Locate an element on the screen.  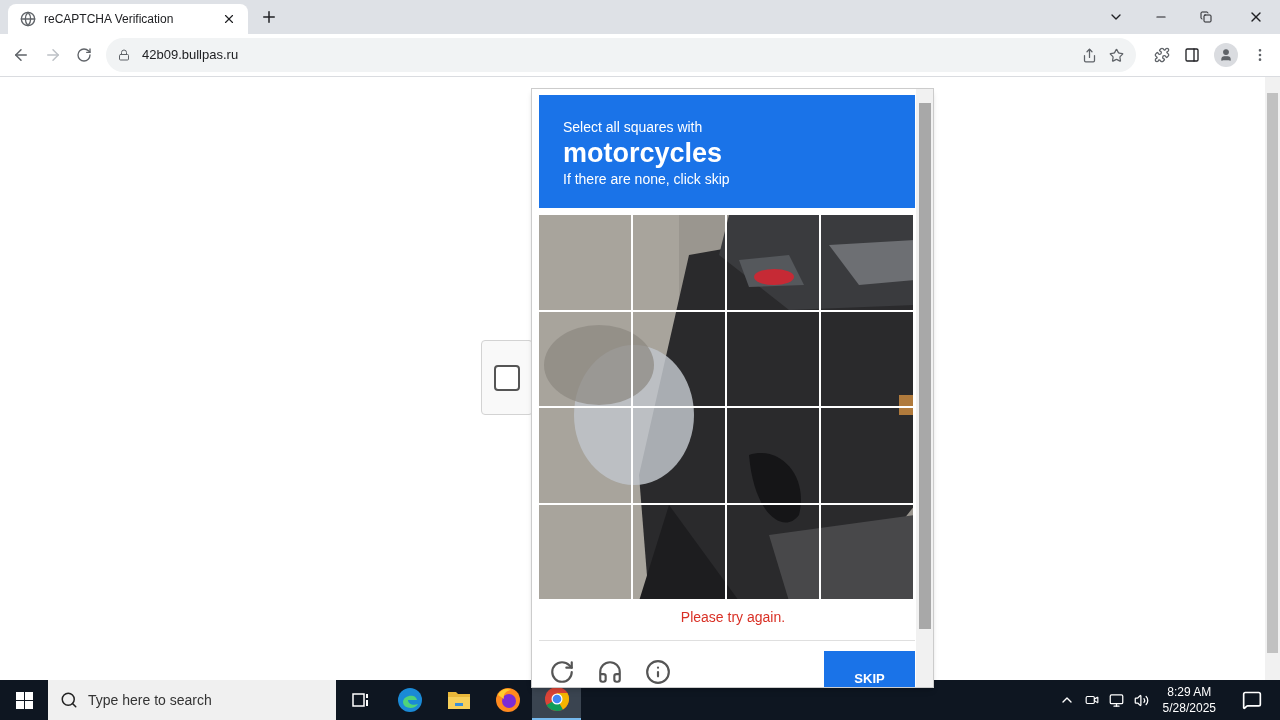
reload-challenge-icon is located at coordinates (562, 672).